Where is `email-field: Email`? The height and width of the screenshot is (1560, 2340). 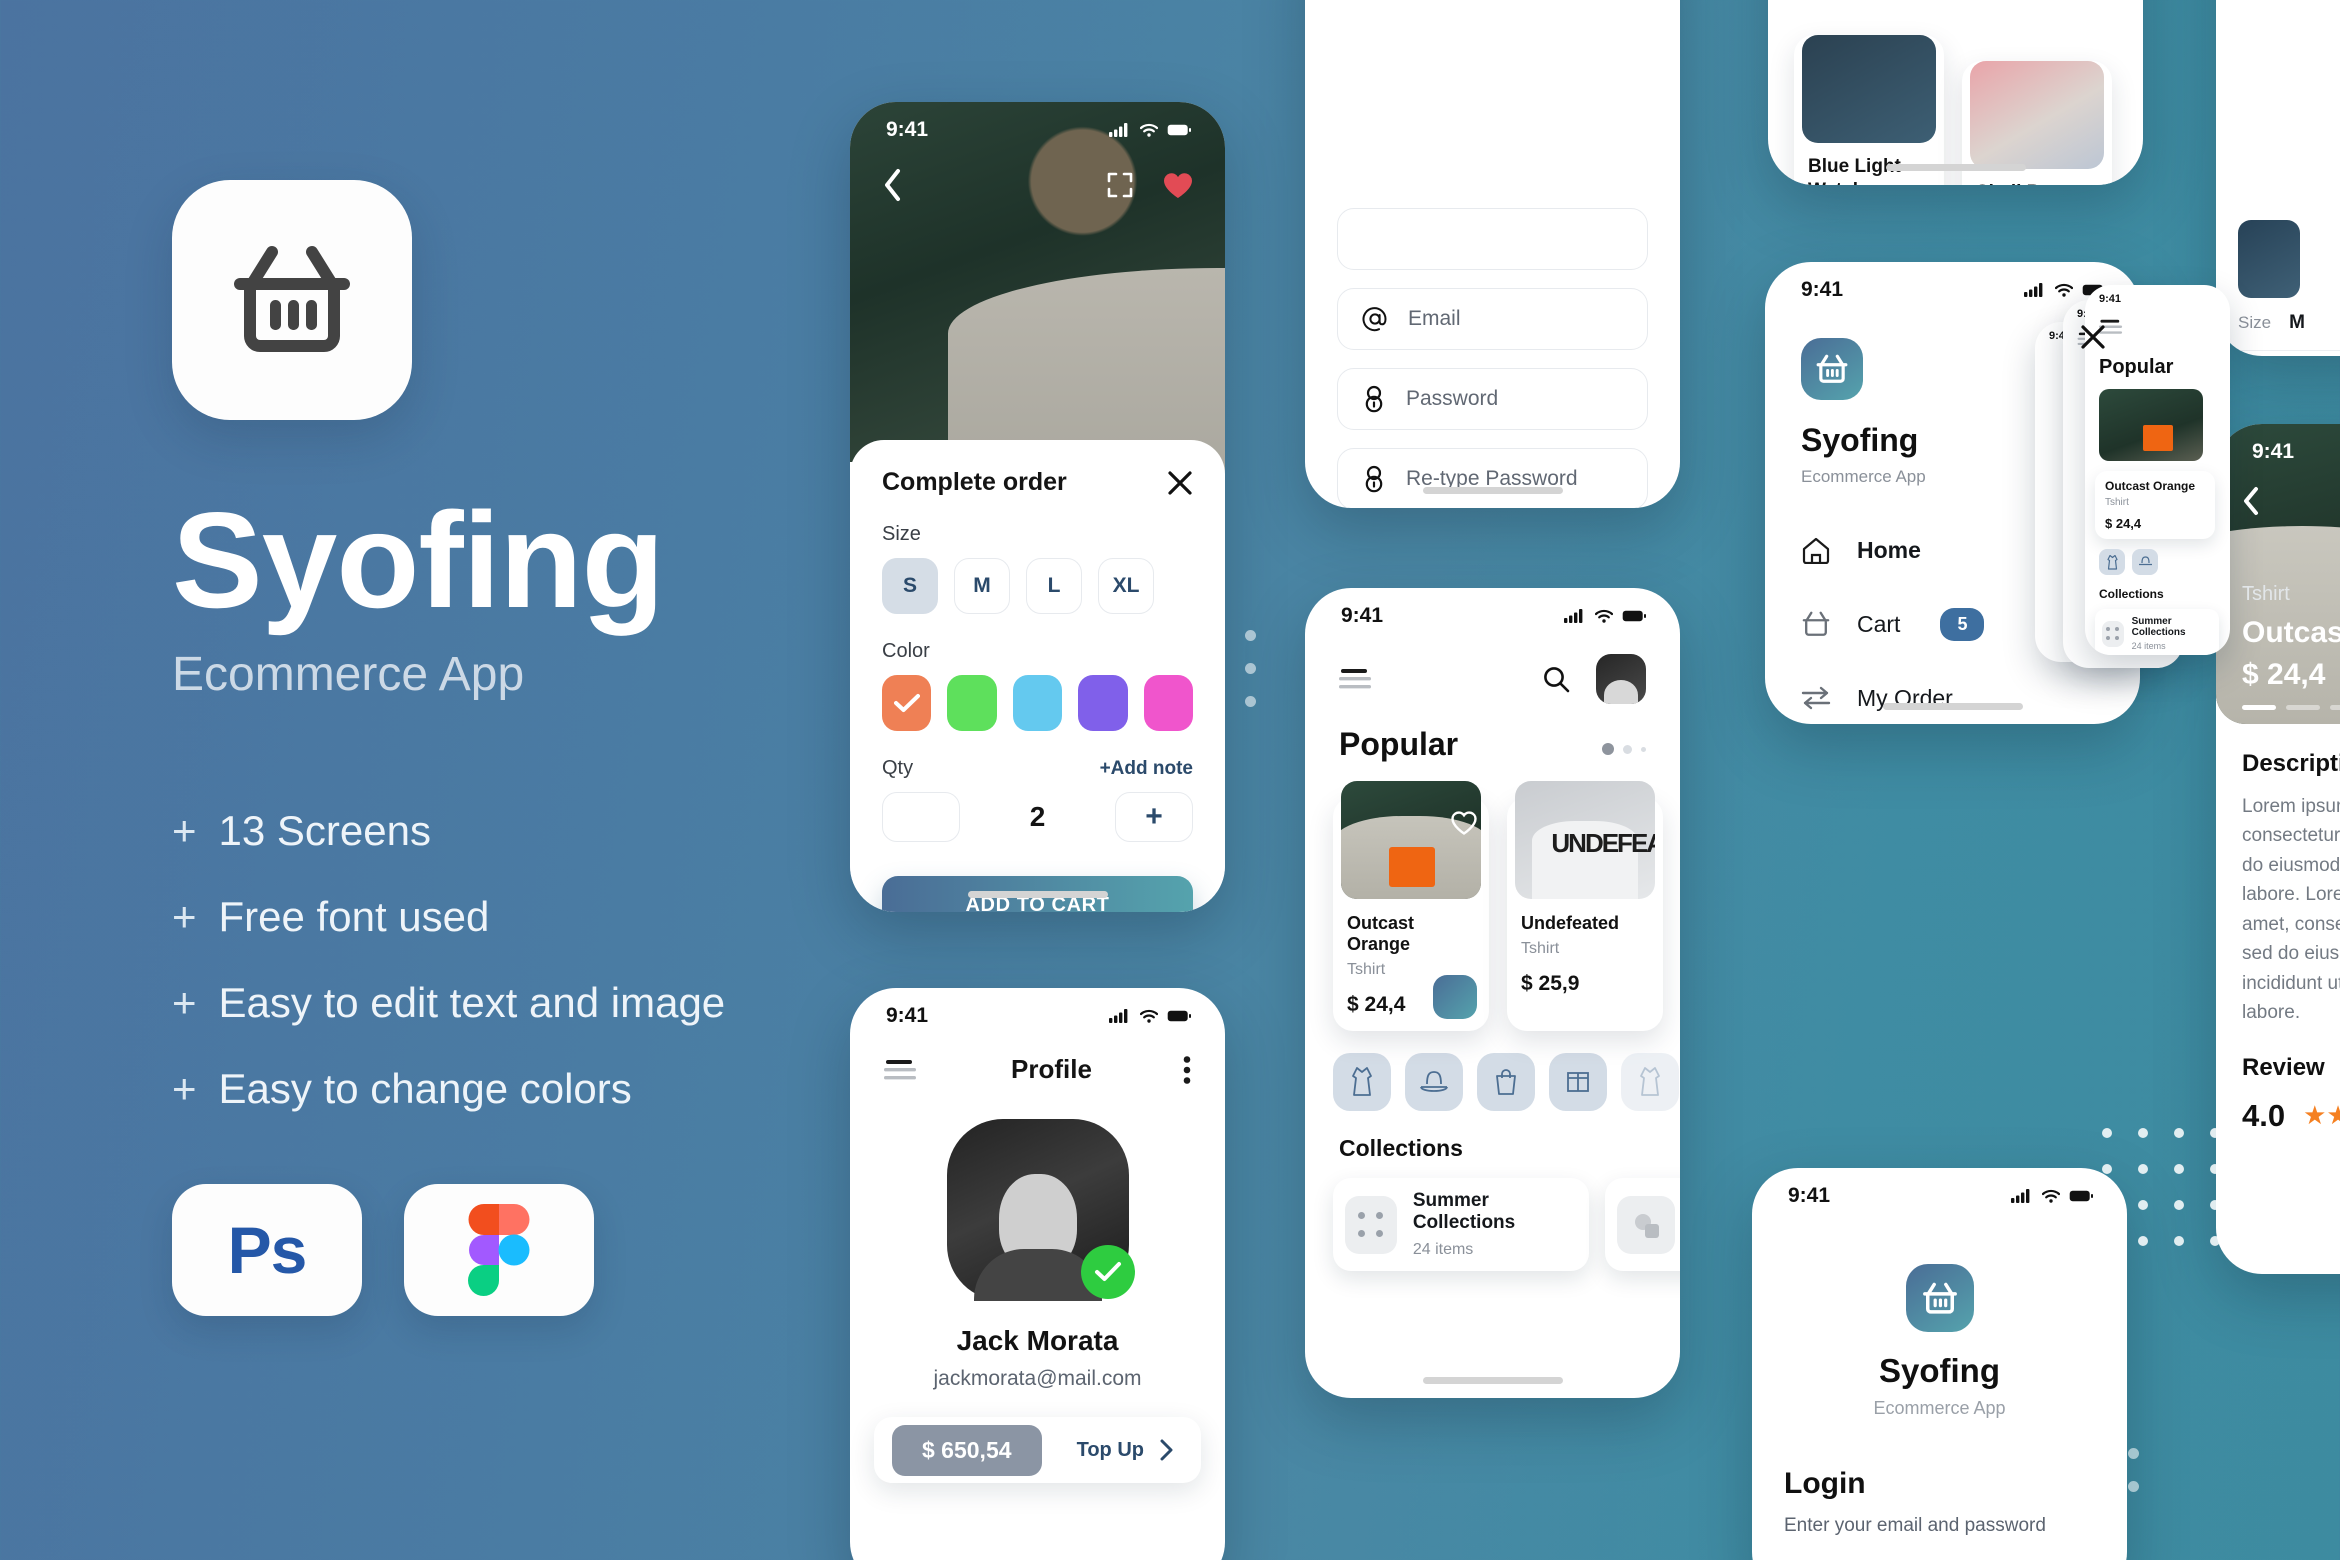
email-field: Email is located at coordinates (1492, 319).